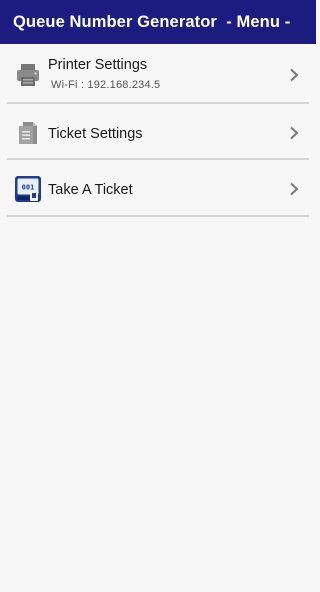 The height and width of the screenshot is (592, 320). What do you see at coordinates (98, 65) in the screenshot?
I see `menu-item-label: Printer Settings` at bounding box center [98, 65].